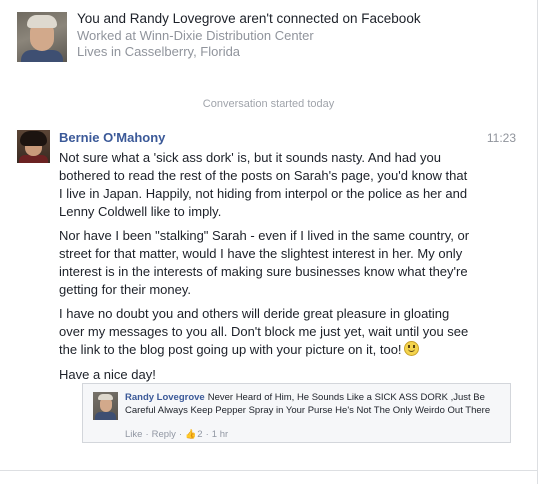 This screenshot has width=554, height=484. Describe the element at coordinates (107, 374) in the screenshot. I see `message-paragraph: Have a nice day!` at that location.